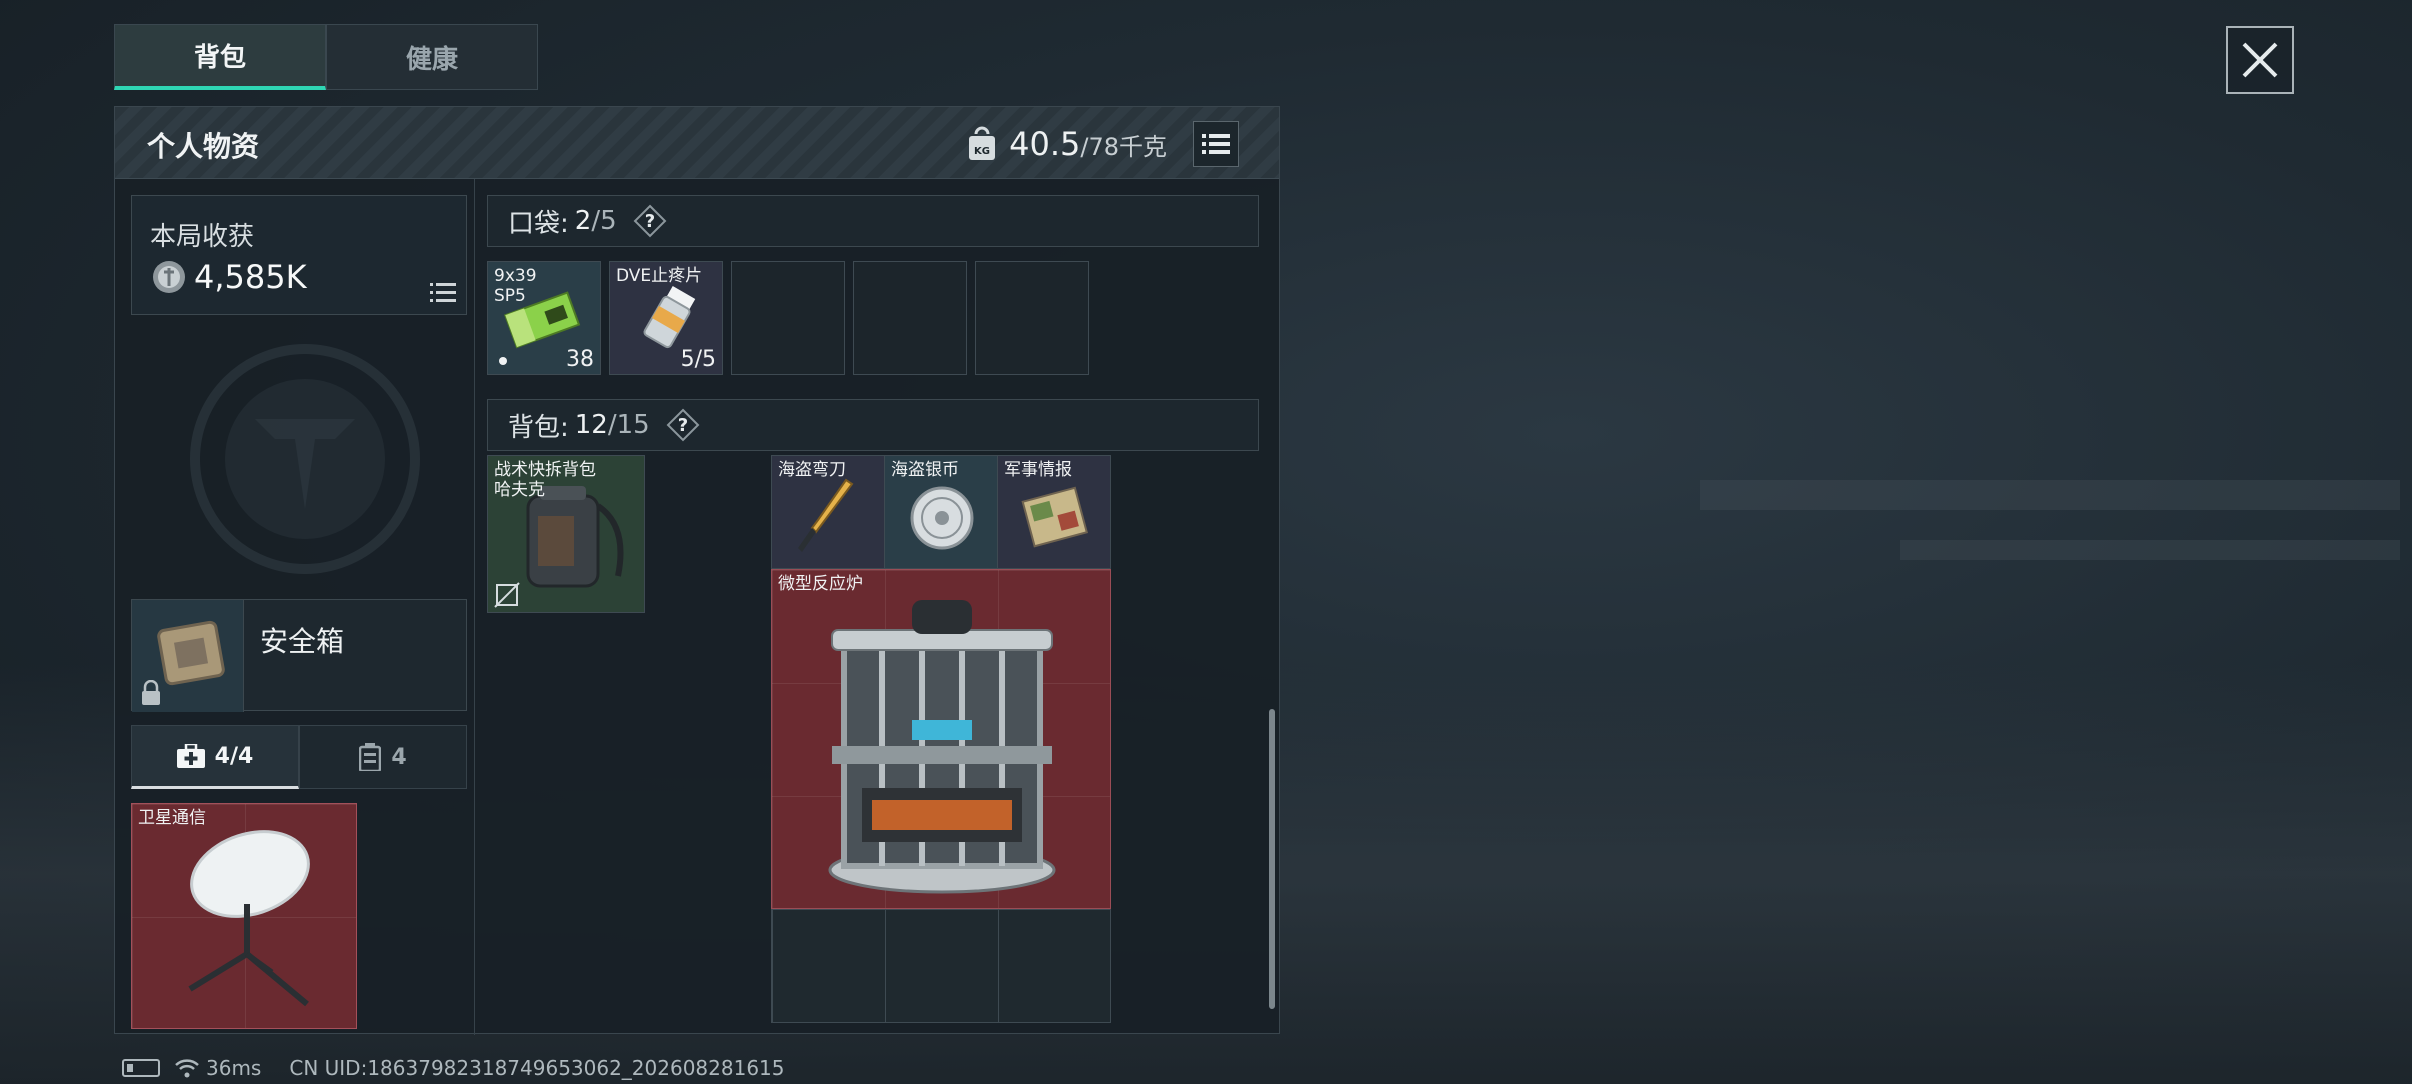  I want to click on pocket-header: 口袋: 2/5 ?, so click(873, 221).